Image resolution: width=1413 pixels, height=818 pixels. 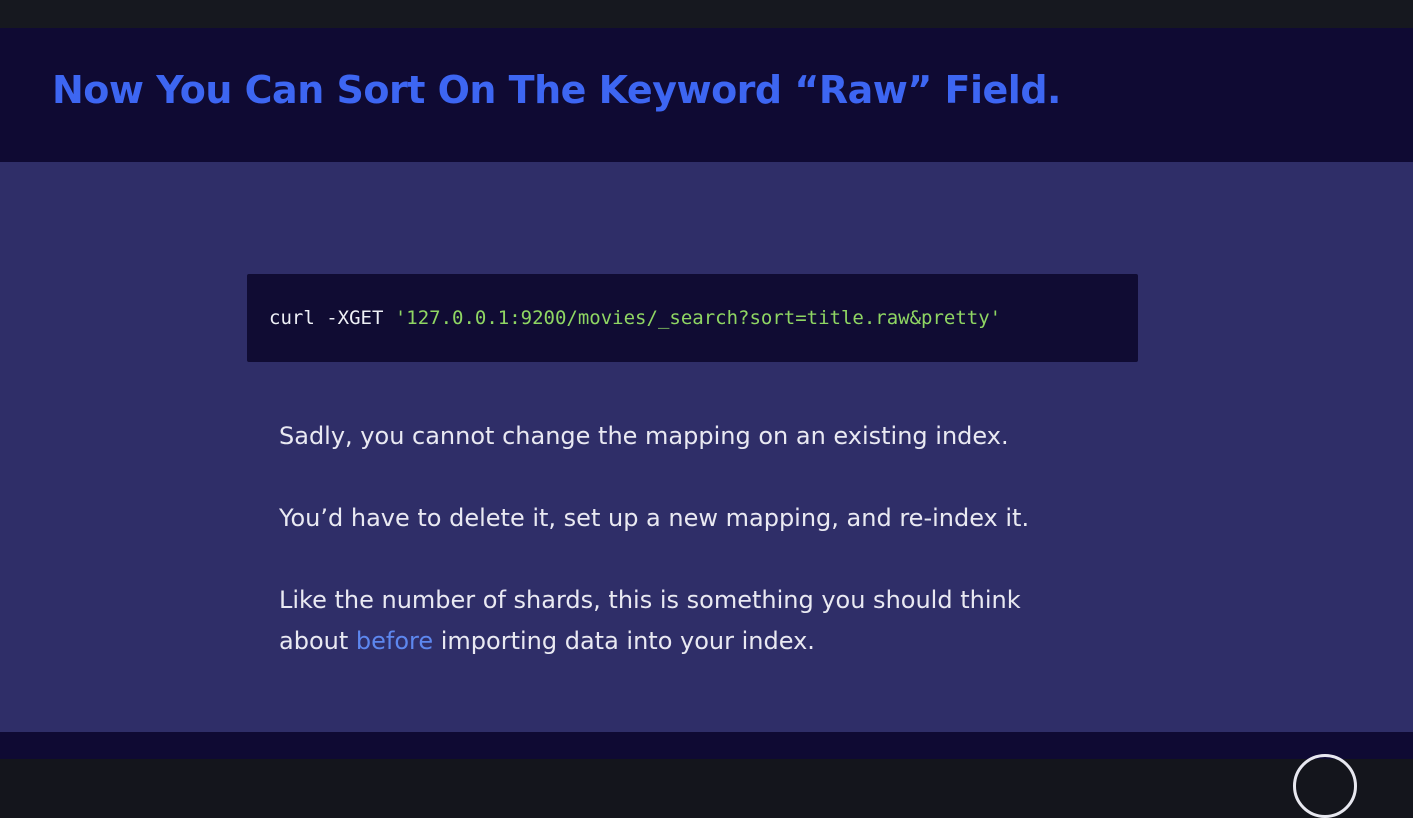 What do you see at coordinates (706, 745) in the screenshot?
I see `slide-footer` at bounding box center [706, 745].